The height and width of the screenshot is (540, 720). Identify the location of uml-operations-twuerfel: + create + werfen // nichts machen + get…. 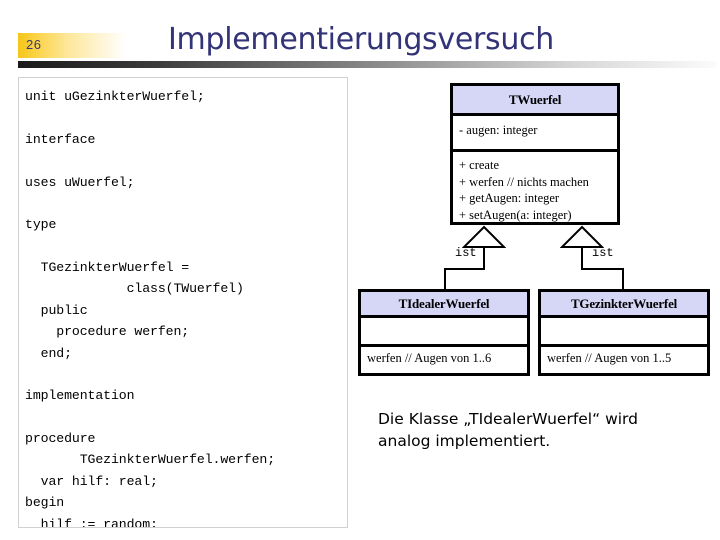
(535, 187).